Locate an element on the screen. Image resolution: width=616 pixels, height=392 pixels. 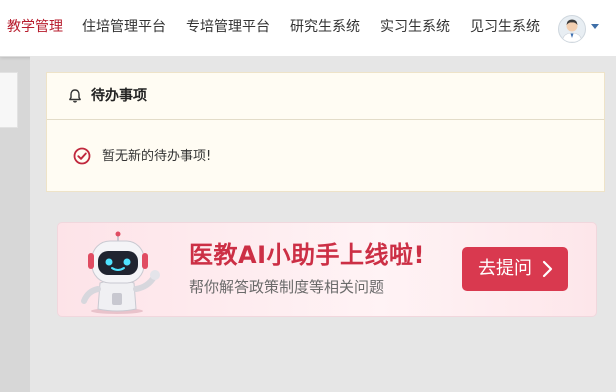
ai-banner-title: 医教AI小助手上线啦! is located at coordinates (307, 255).